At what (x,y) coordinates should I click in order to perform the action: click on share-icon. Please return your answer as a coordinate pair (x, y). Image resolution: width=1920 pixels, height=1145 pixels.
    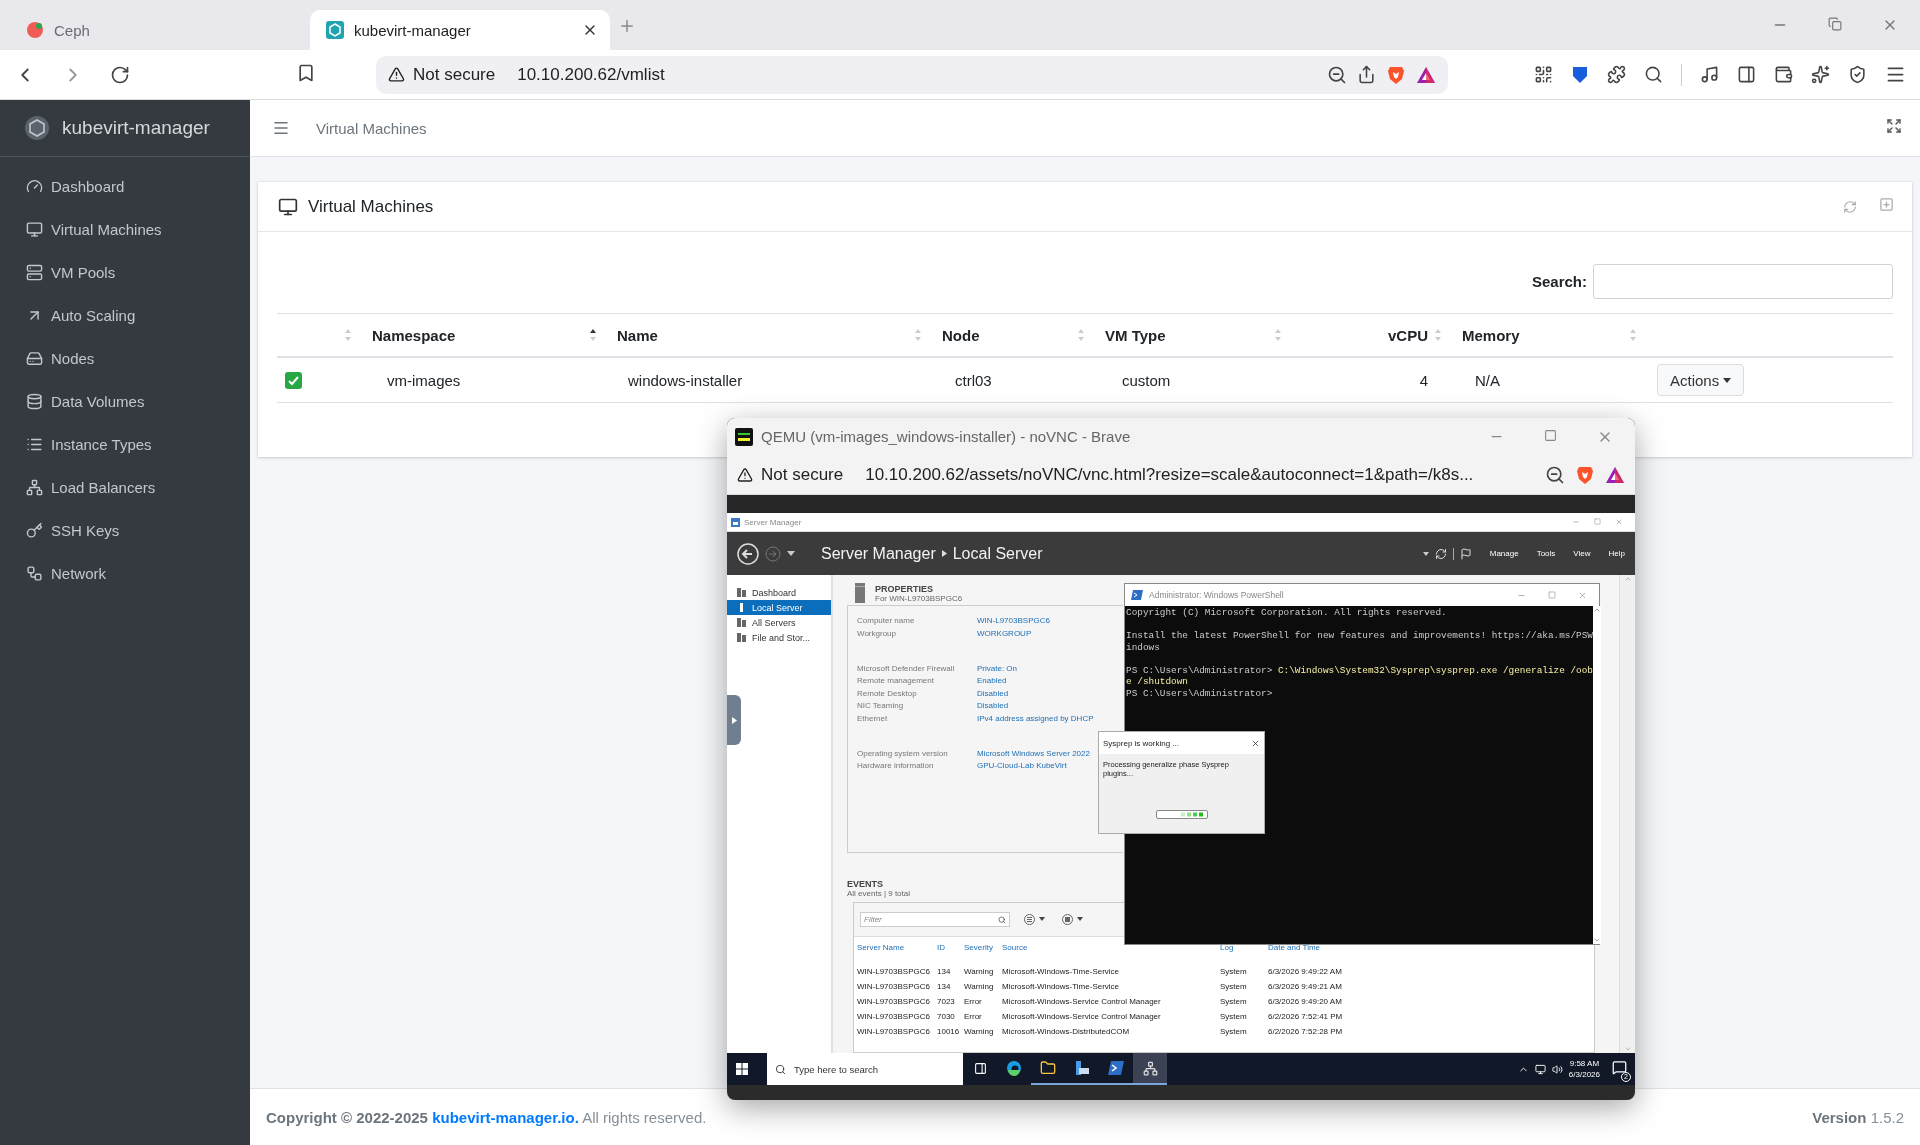
    Looking at the image, I should click on (1366, 74).